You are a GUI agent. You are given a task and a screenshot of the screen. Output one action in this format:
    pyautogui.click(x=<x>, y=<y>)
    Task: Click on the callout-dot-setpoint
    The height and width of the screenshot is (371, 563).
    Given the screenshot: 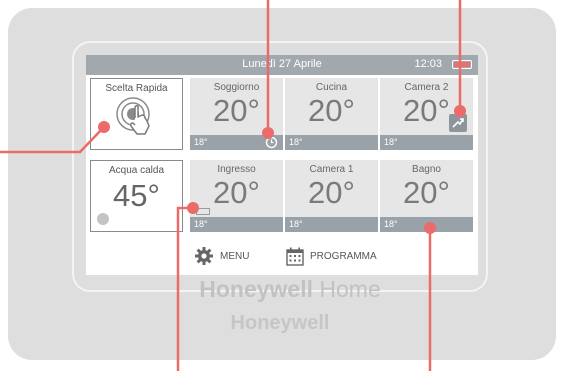 What is the action you would take?
    pyautogui.click(x=430, y=228)
    